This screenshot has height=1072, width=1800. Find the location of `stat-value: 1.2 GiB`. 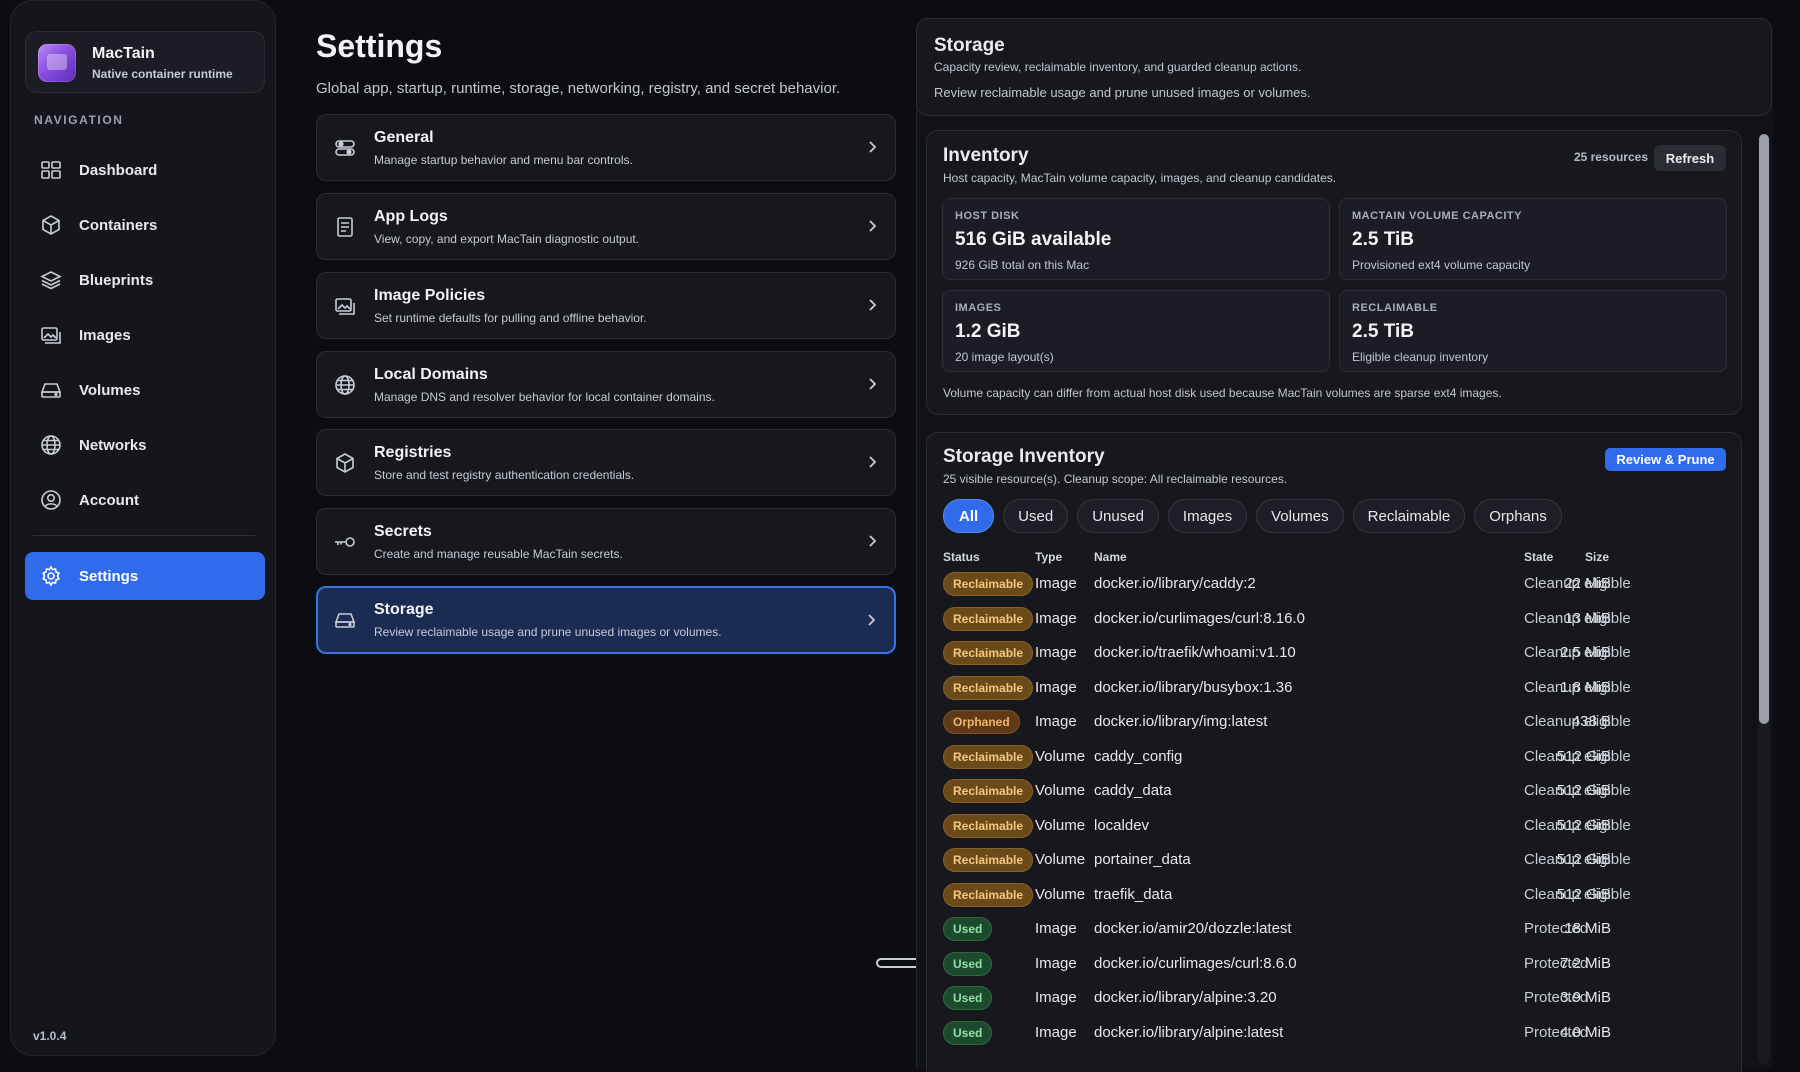

stat-value: 1.2 GiB is located at coordinates (988, 331).